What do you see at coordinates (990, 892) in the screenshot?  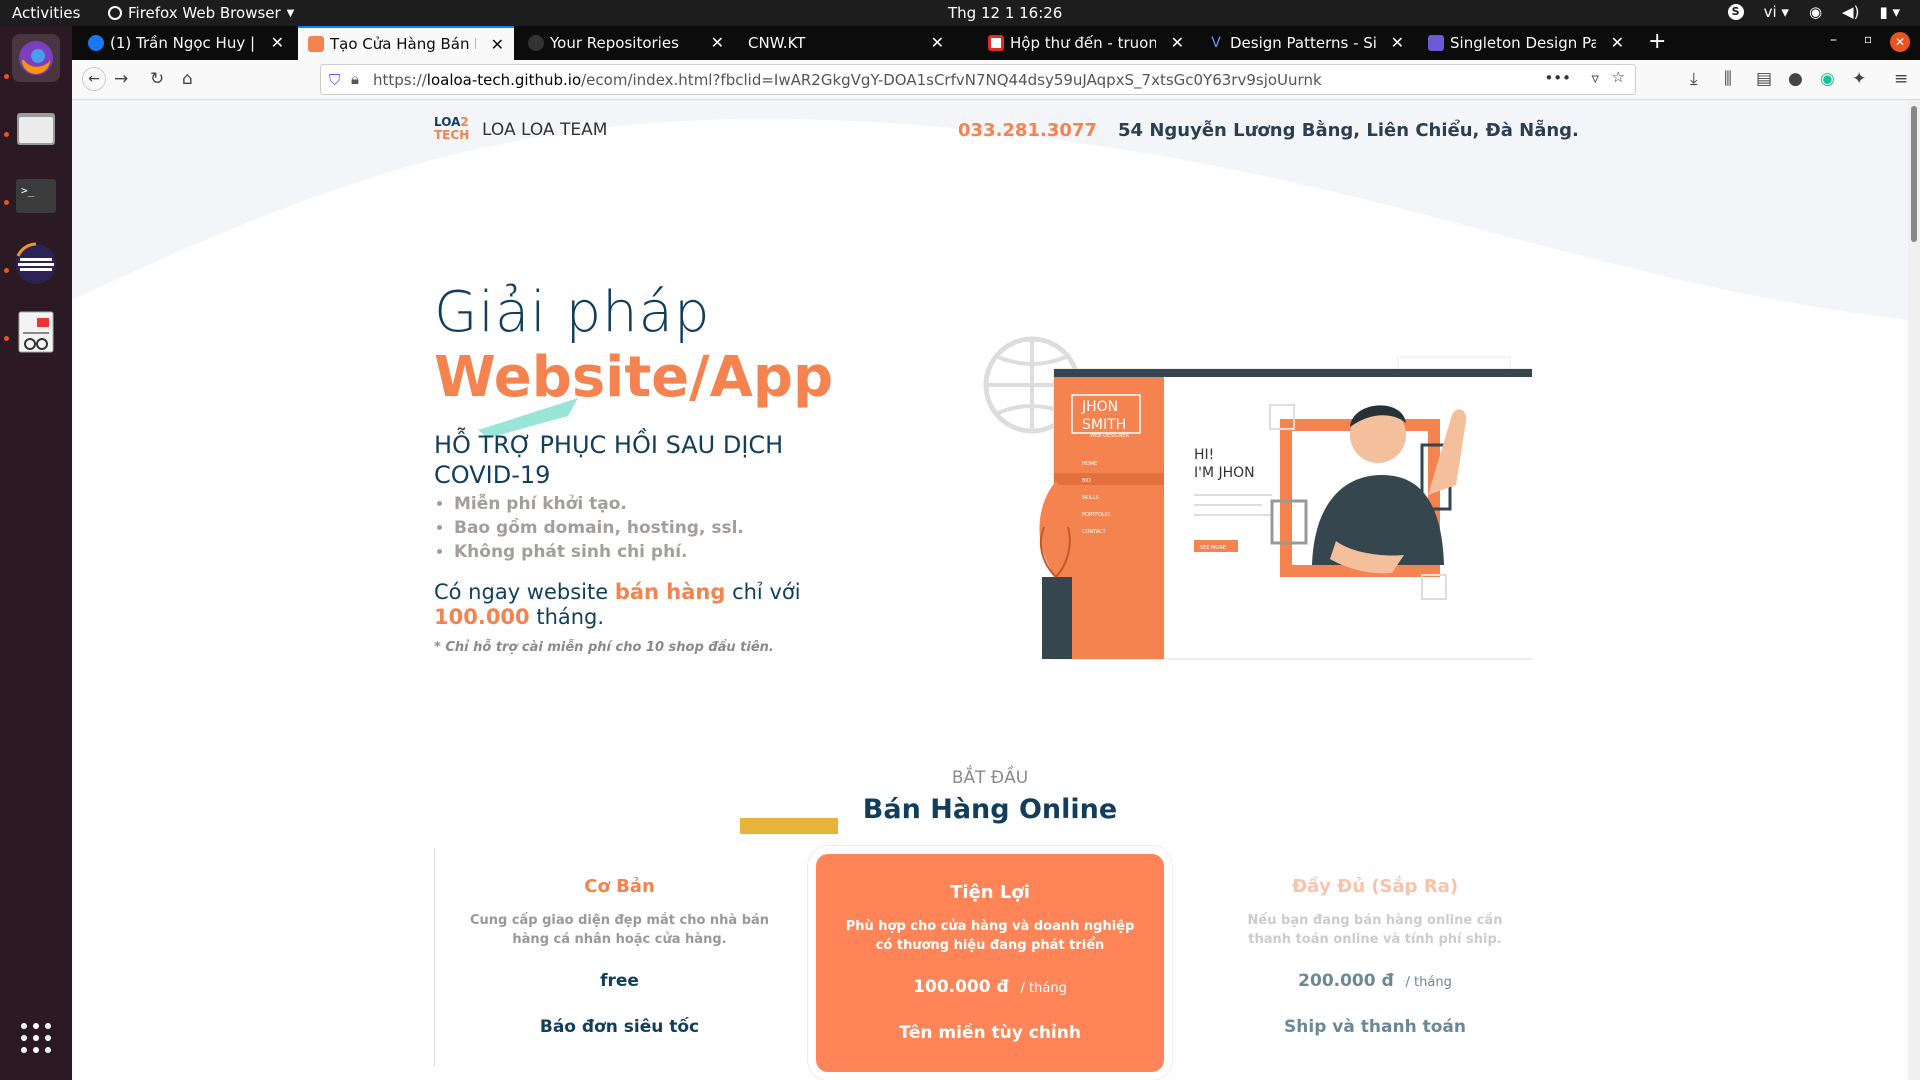 I see `plan-name: Tiện Lợi` at bounding box center [990, 892].